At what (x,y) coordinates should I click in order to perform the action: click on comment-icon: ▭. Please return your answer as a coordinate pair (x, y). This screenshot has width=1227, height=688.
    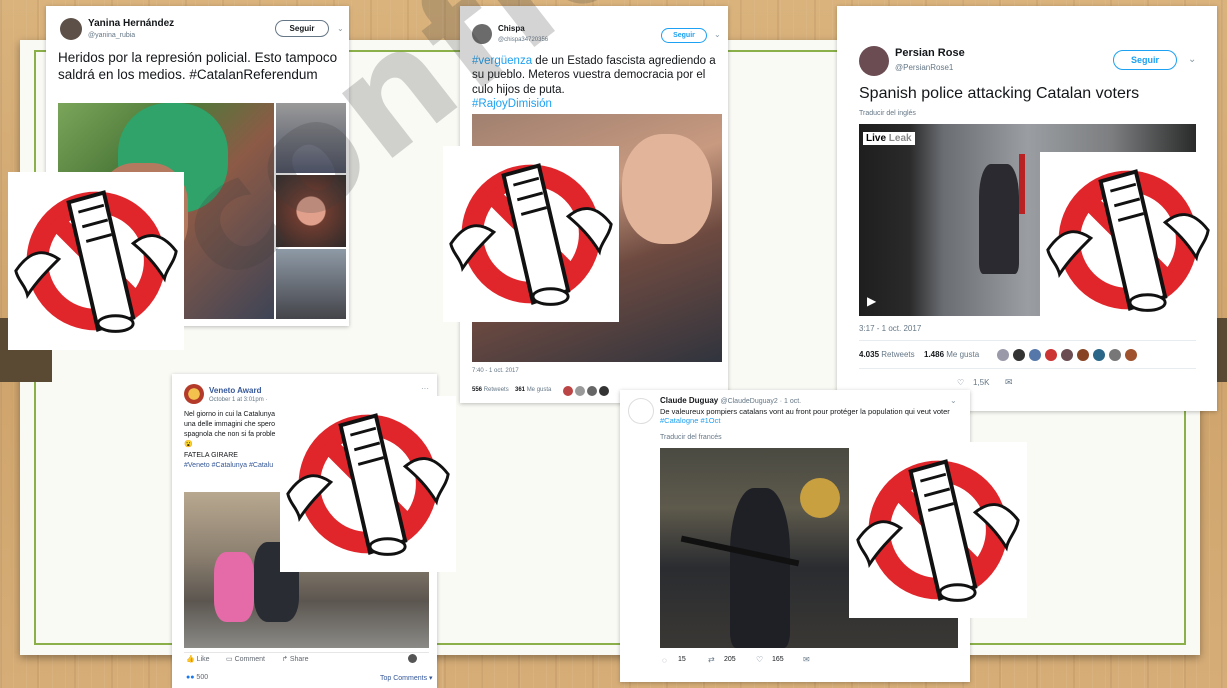
    Looking at the image, I should click on (229, 659).